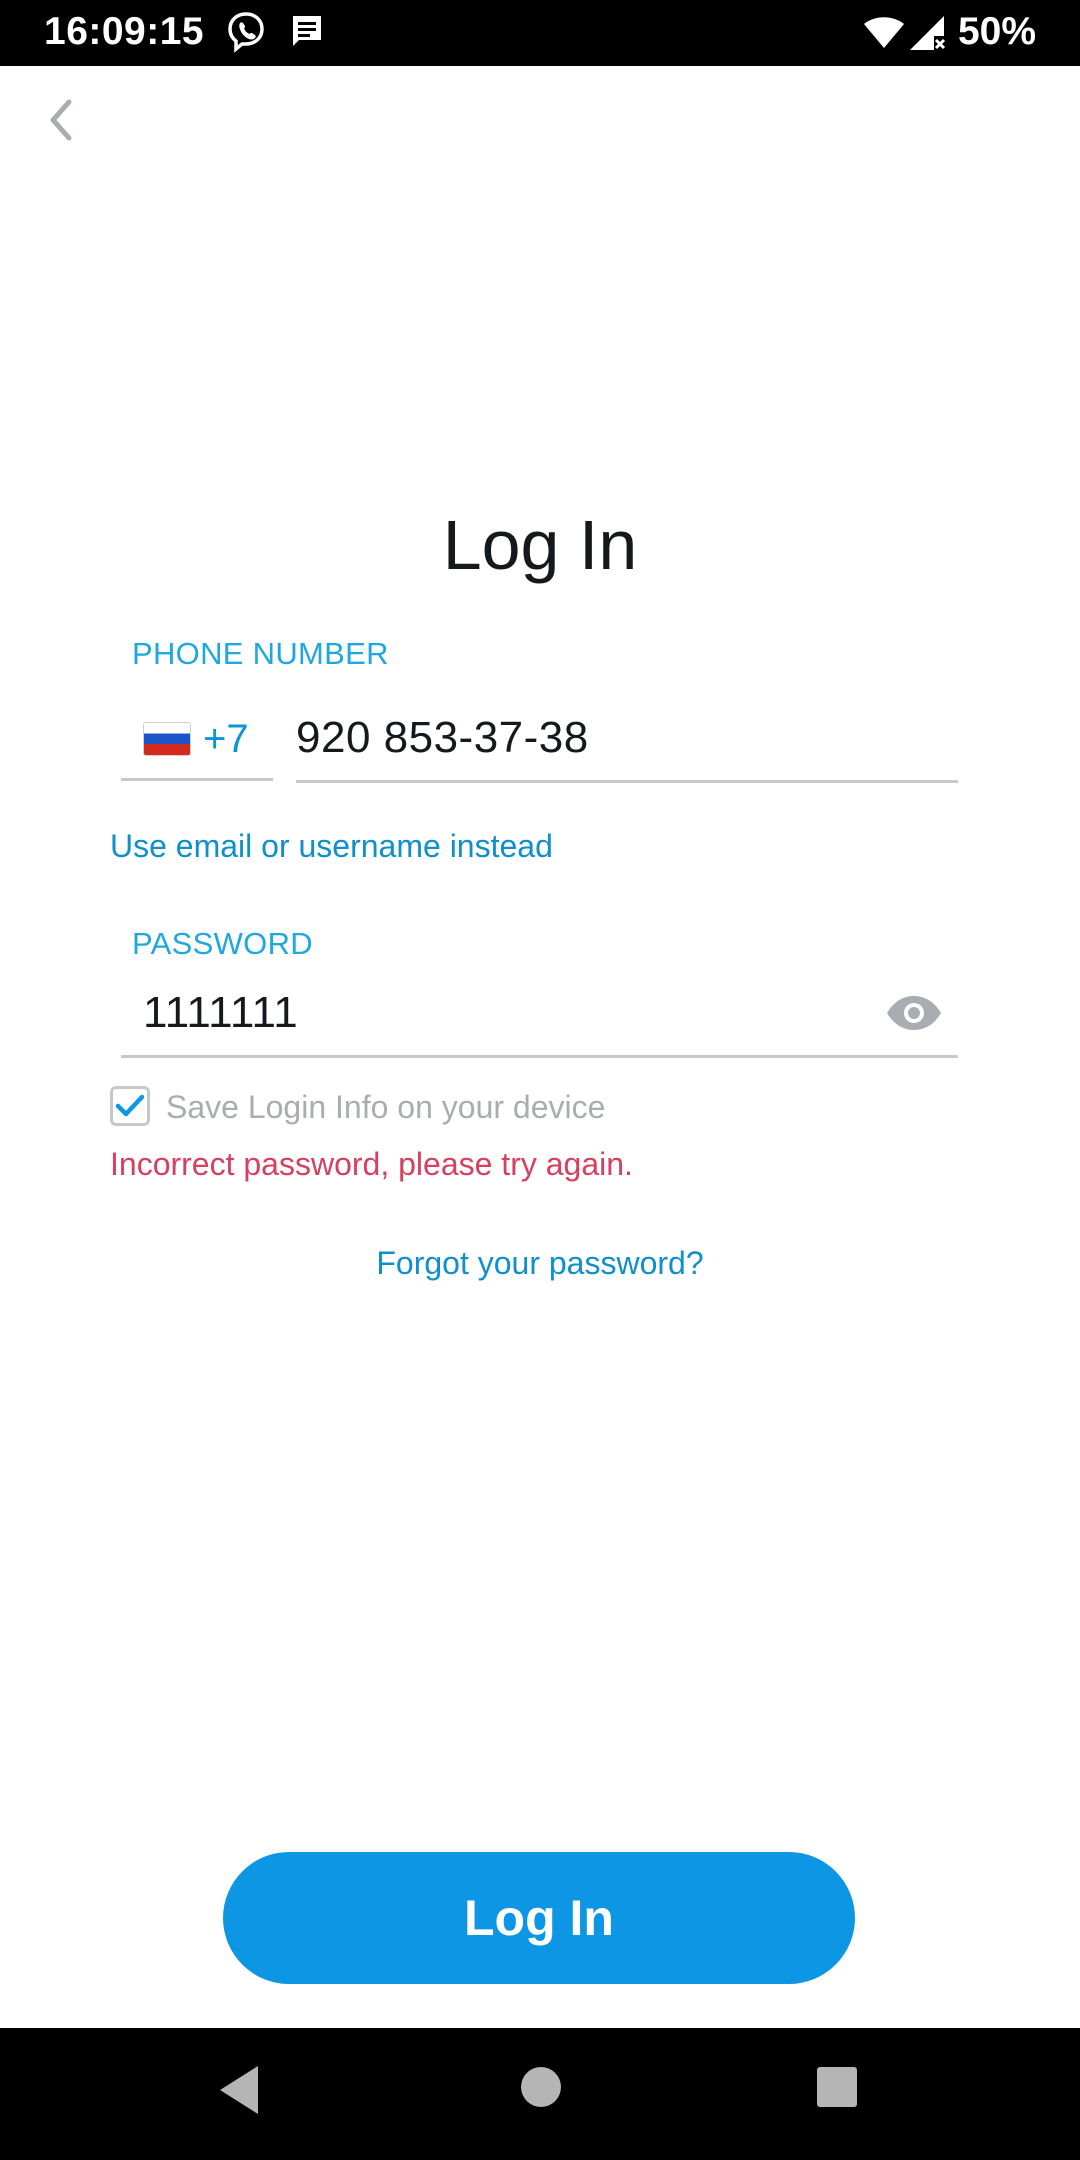  I want to click on chevron-left-icon, so click(61, 120).